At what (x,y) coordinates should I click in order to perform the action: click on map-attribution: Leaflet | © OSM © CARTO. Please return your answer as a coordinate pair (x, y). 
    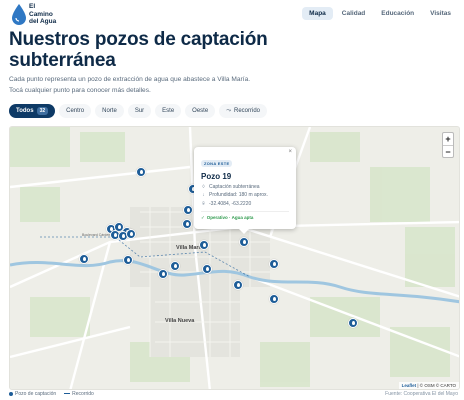
    Looking at the image, I should click on (428, 385).